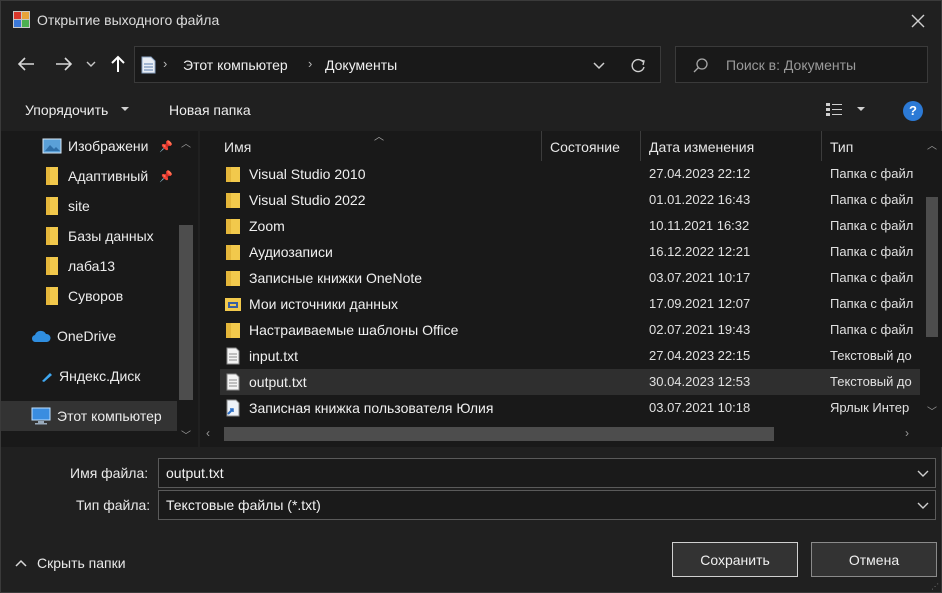  I want to click on nav-item-adaptive: Адаптивный 📌, so click(89, 176).